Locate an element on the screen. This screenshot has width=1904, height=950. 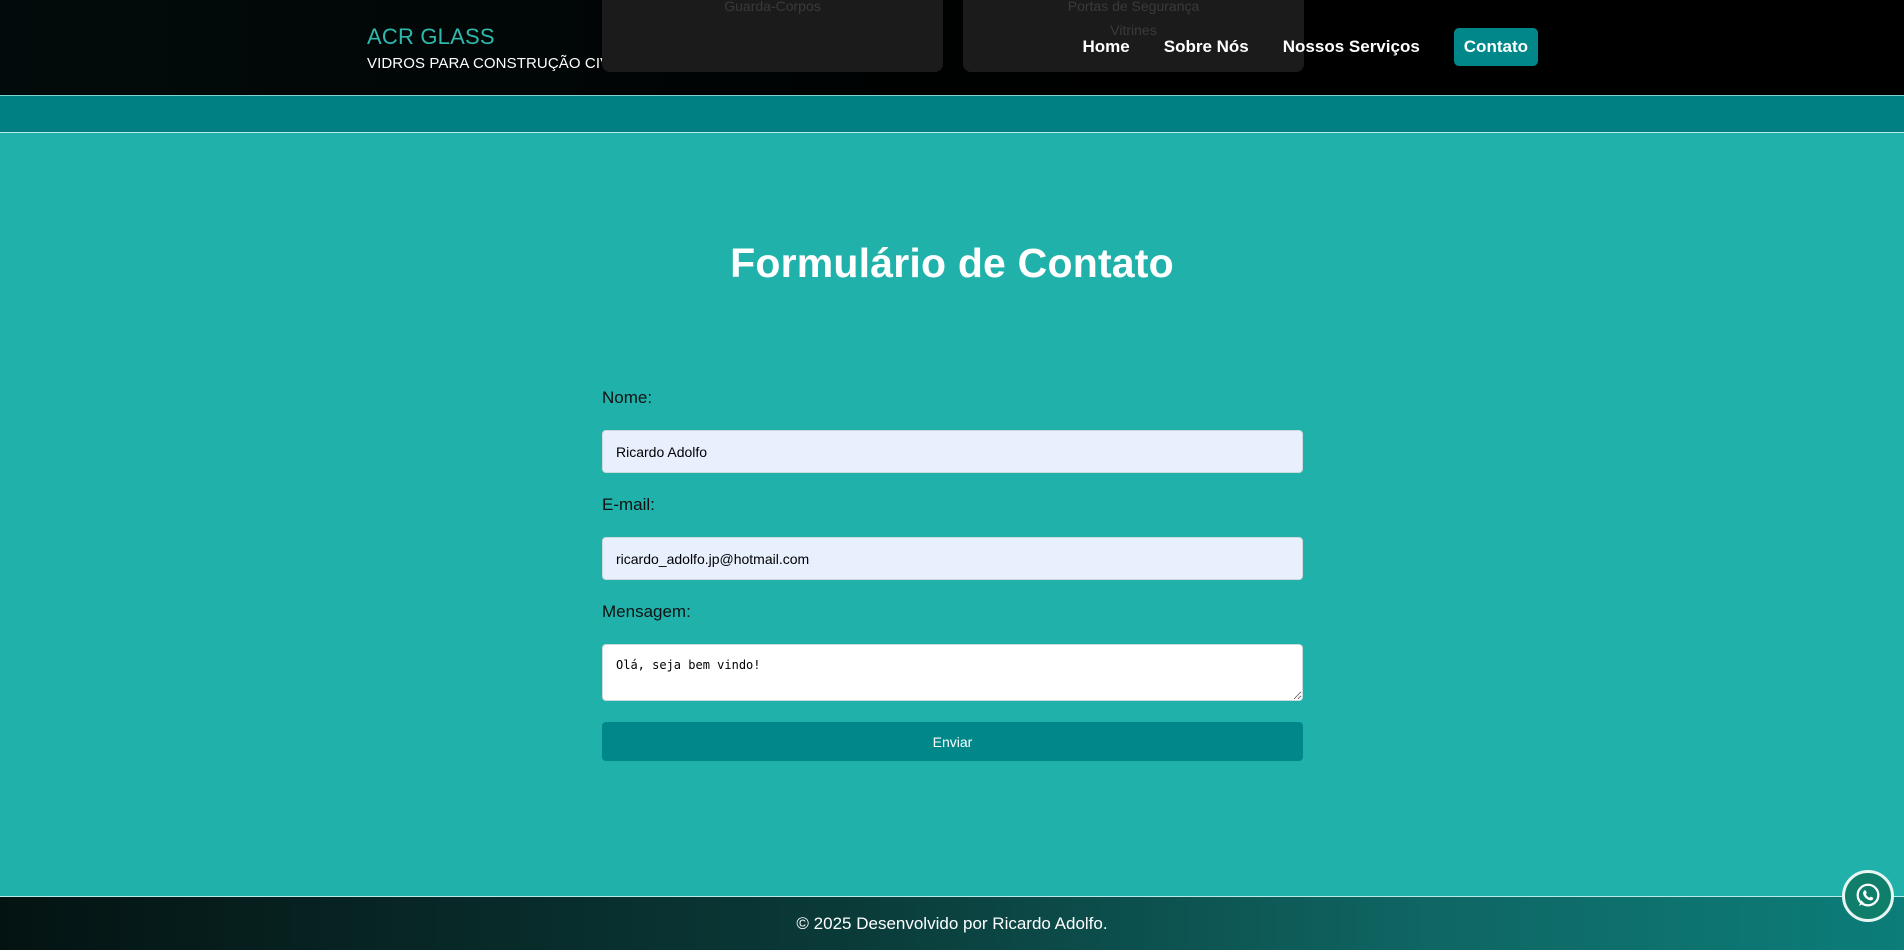
service-card-label: Portas de Segurança is located at coordinates (1133, 7).